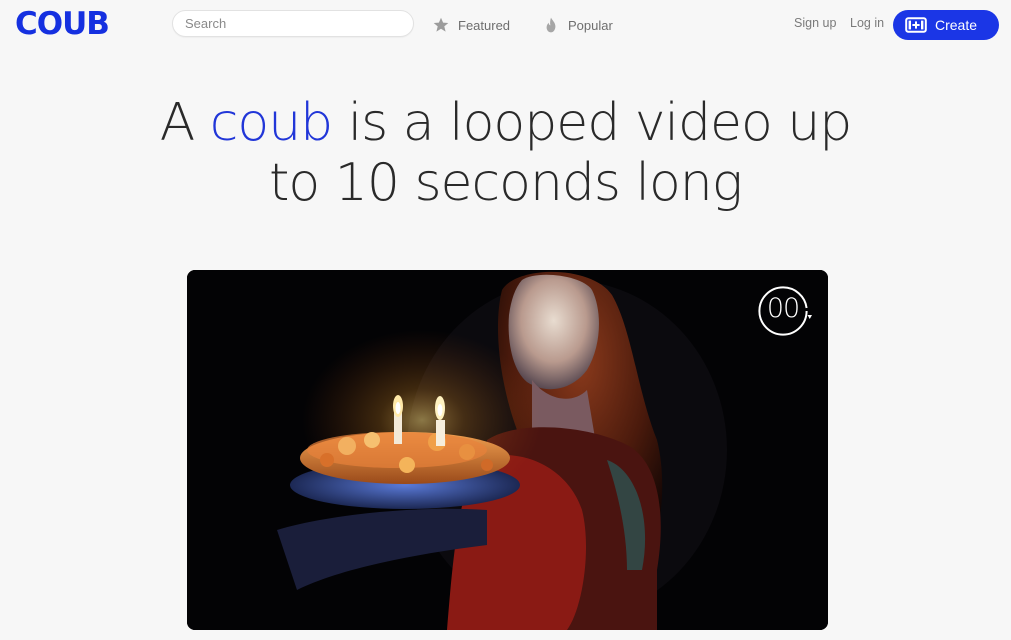  I want to click on add-video-icon, so click(916, 25).